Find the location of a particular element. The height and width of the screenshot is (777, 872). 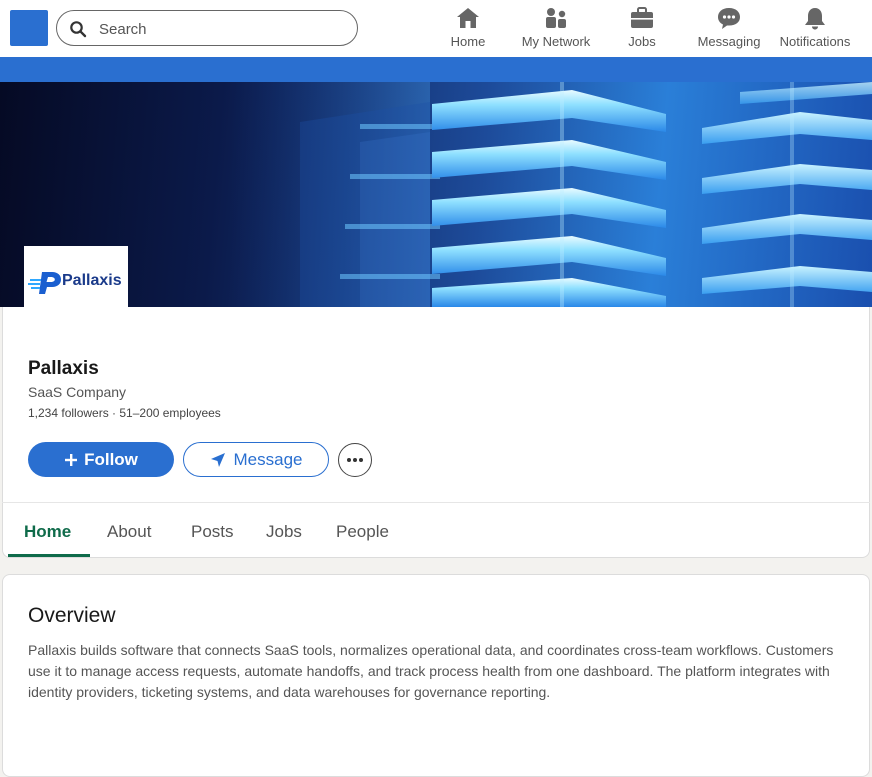

tab-about: About is located at coordinates (129, 540).